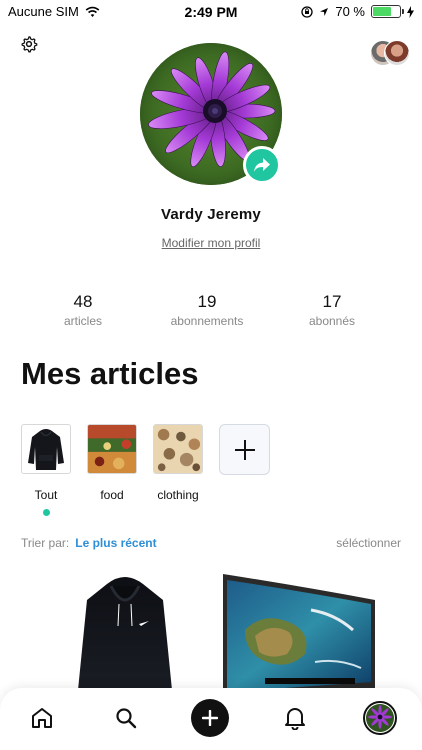 Image resolution: width=422 pixels, height=750 pixels. What do you see at coordinates (29, 44) in the screenshot?
I see `gear-icon` at bounding box center [29, 44].